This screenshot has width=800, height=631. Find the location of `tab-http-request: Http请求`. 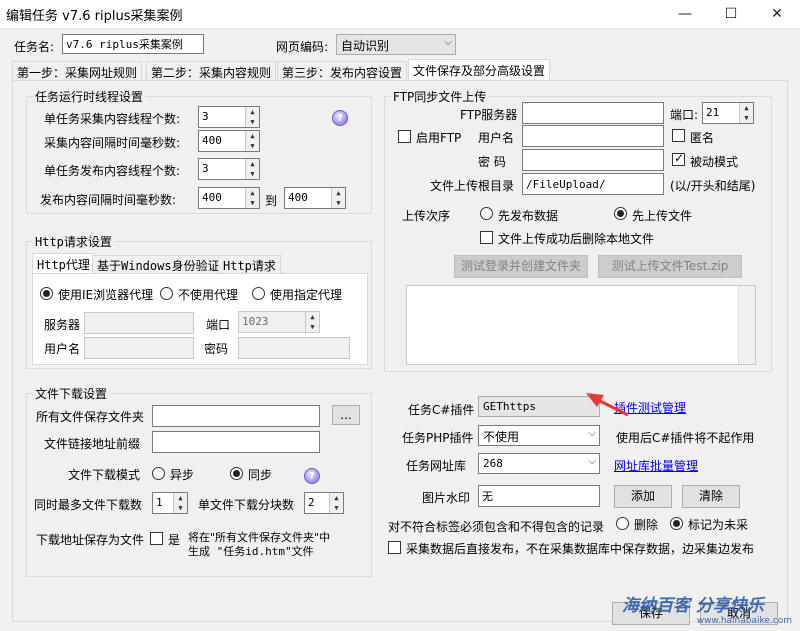

tab-http-request: Http请求 is located at coordinates (249, 264).